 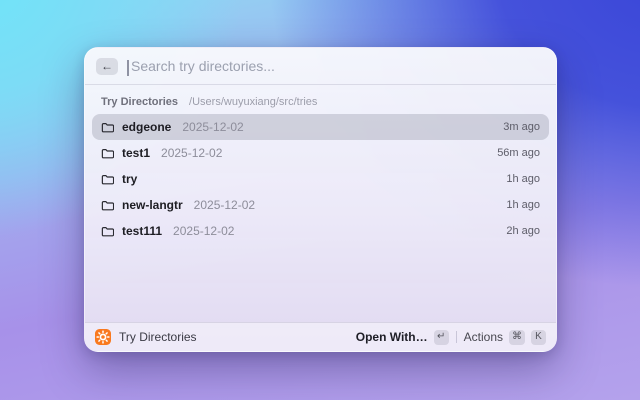 I want to click on footer-bar: Try Directories Open With… ↵ Actions ⌘ K, so click(x=320, y=336).